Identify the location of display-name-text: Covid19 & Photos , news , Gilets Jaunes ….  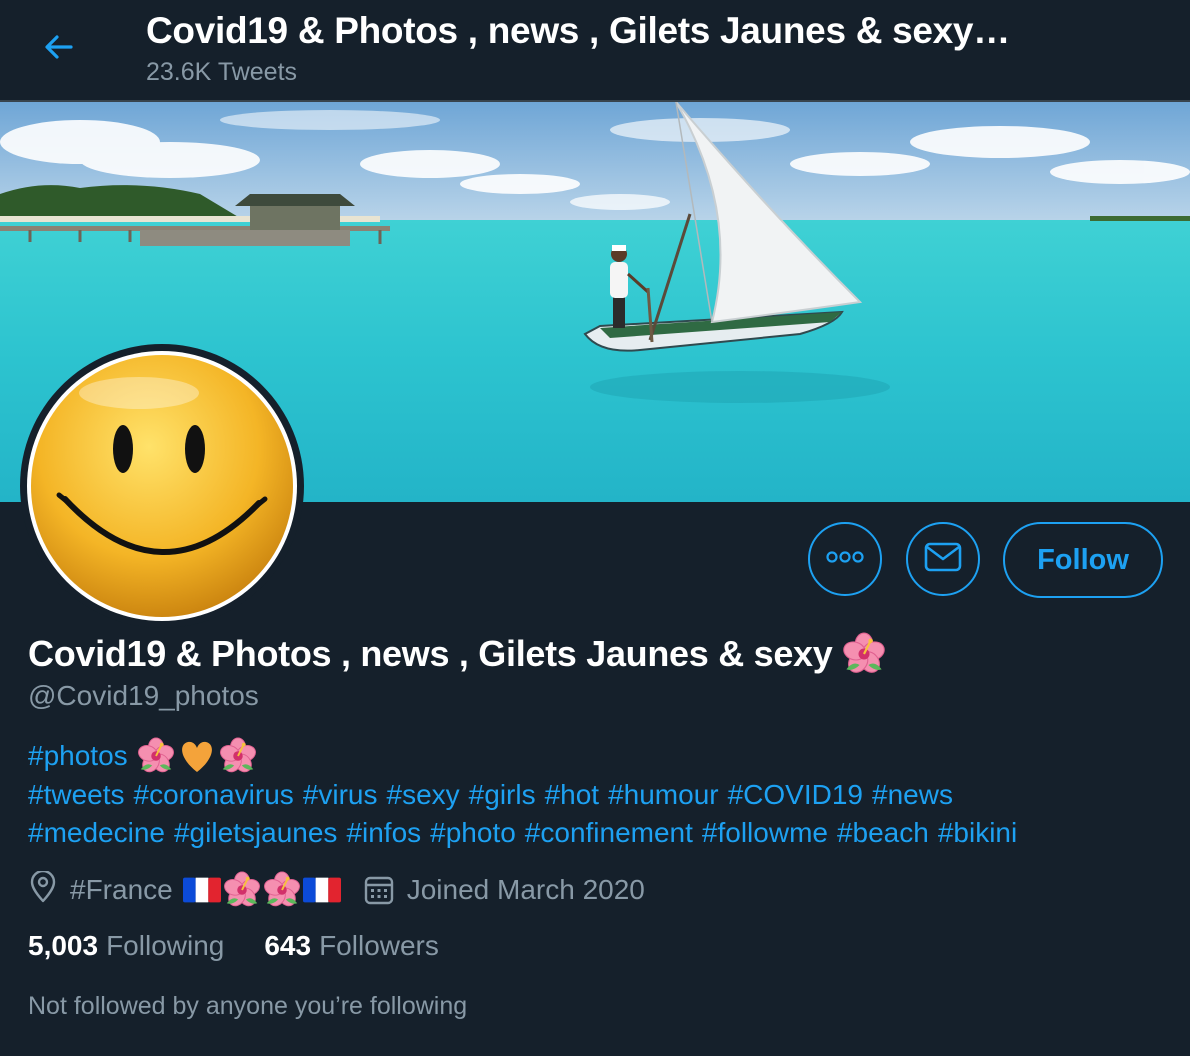
(430, 653).